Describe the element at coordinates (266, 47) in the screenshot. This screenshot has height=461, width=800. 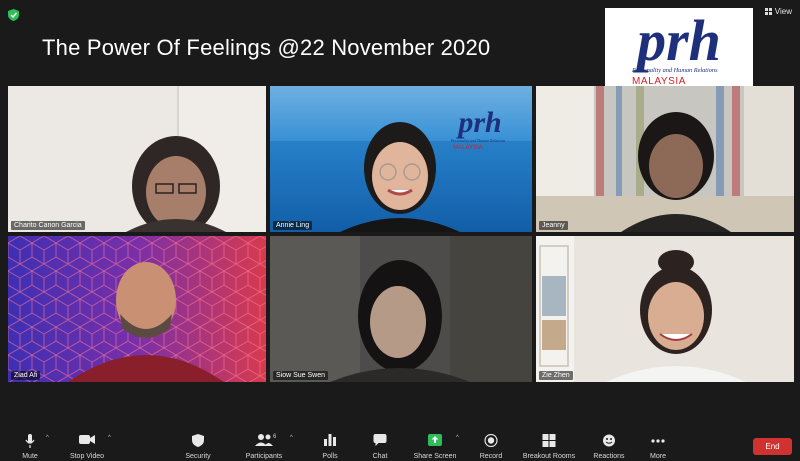
I see `meeting-title: The Power Of Feelings @22 November 2020` at that location.